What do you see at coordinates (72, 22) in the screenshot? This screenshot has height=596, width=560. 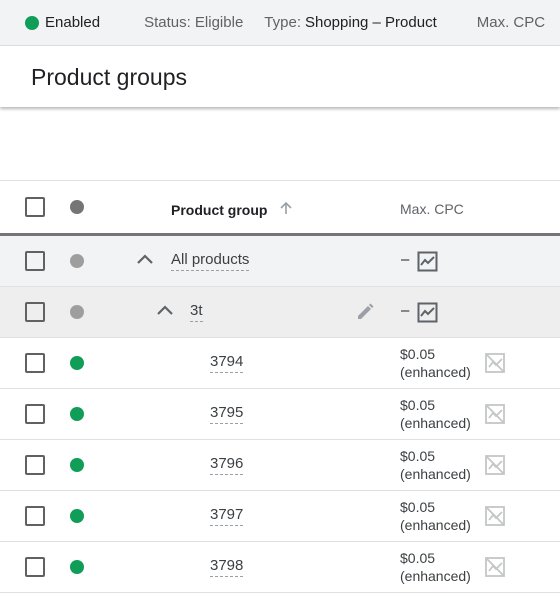 I see `enabled-status: Enabled` at bounding box center [72, 22].